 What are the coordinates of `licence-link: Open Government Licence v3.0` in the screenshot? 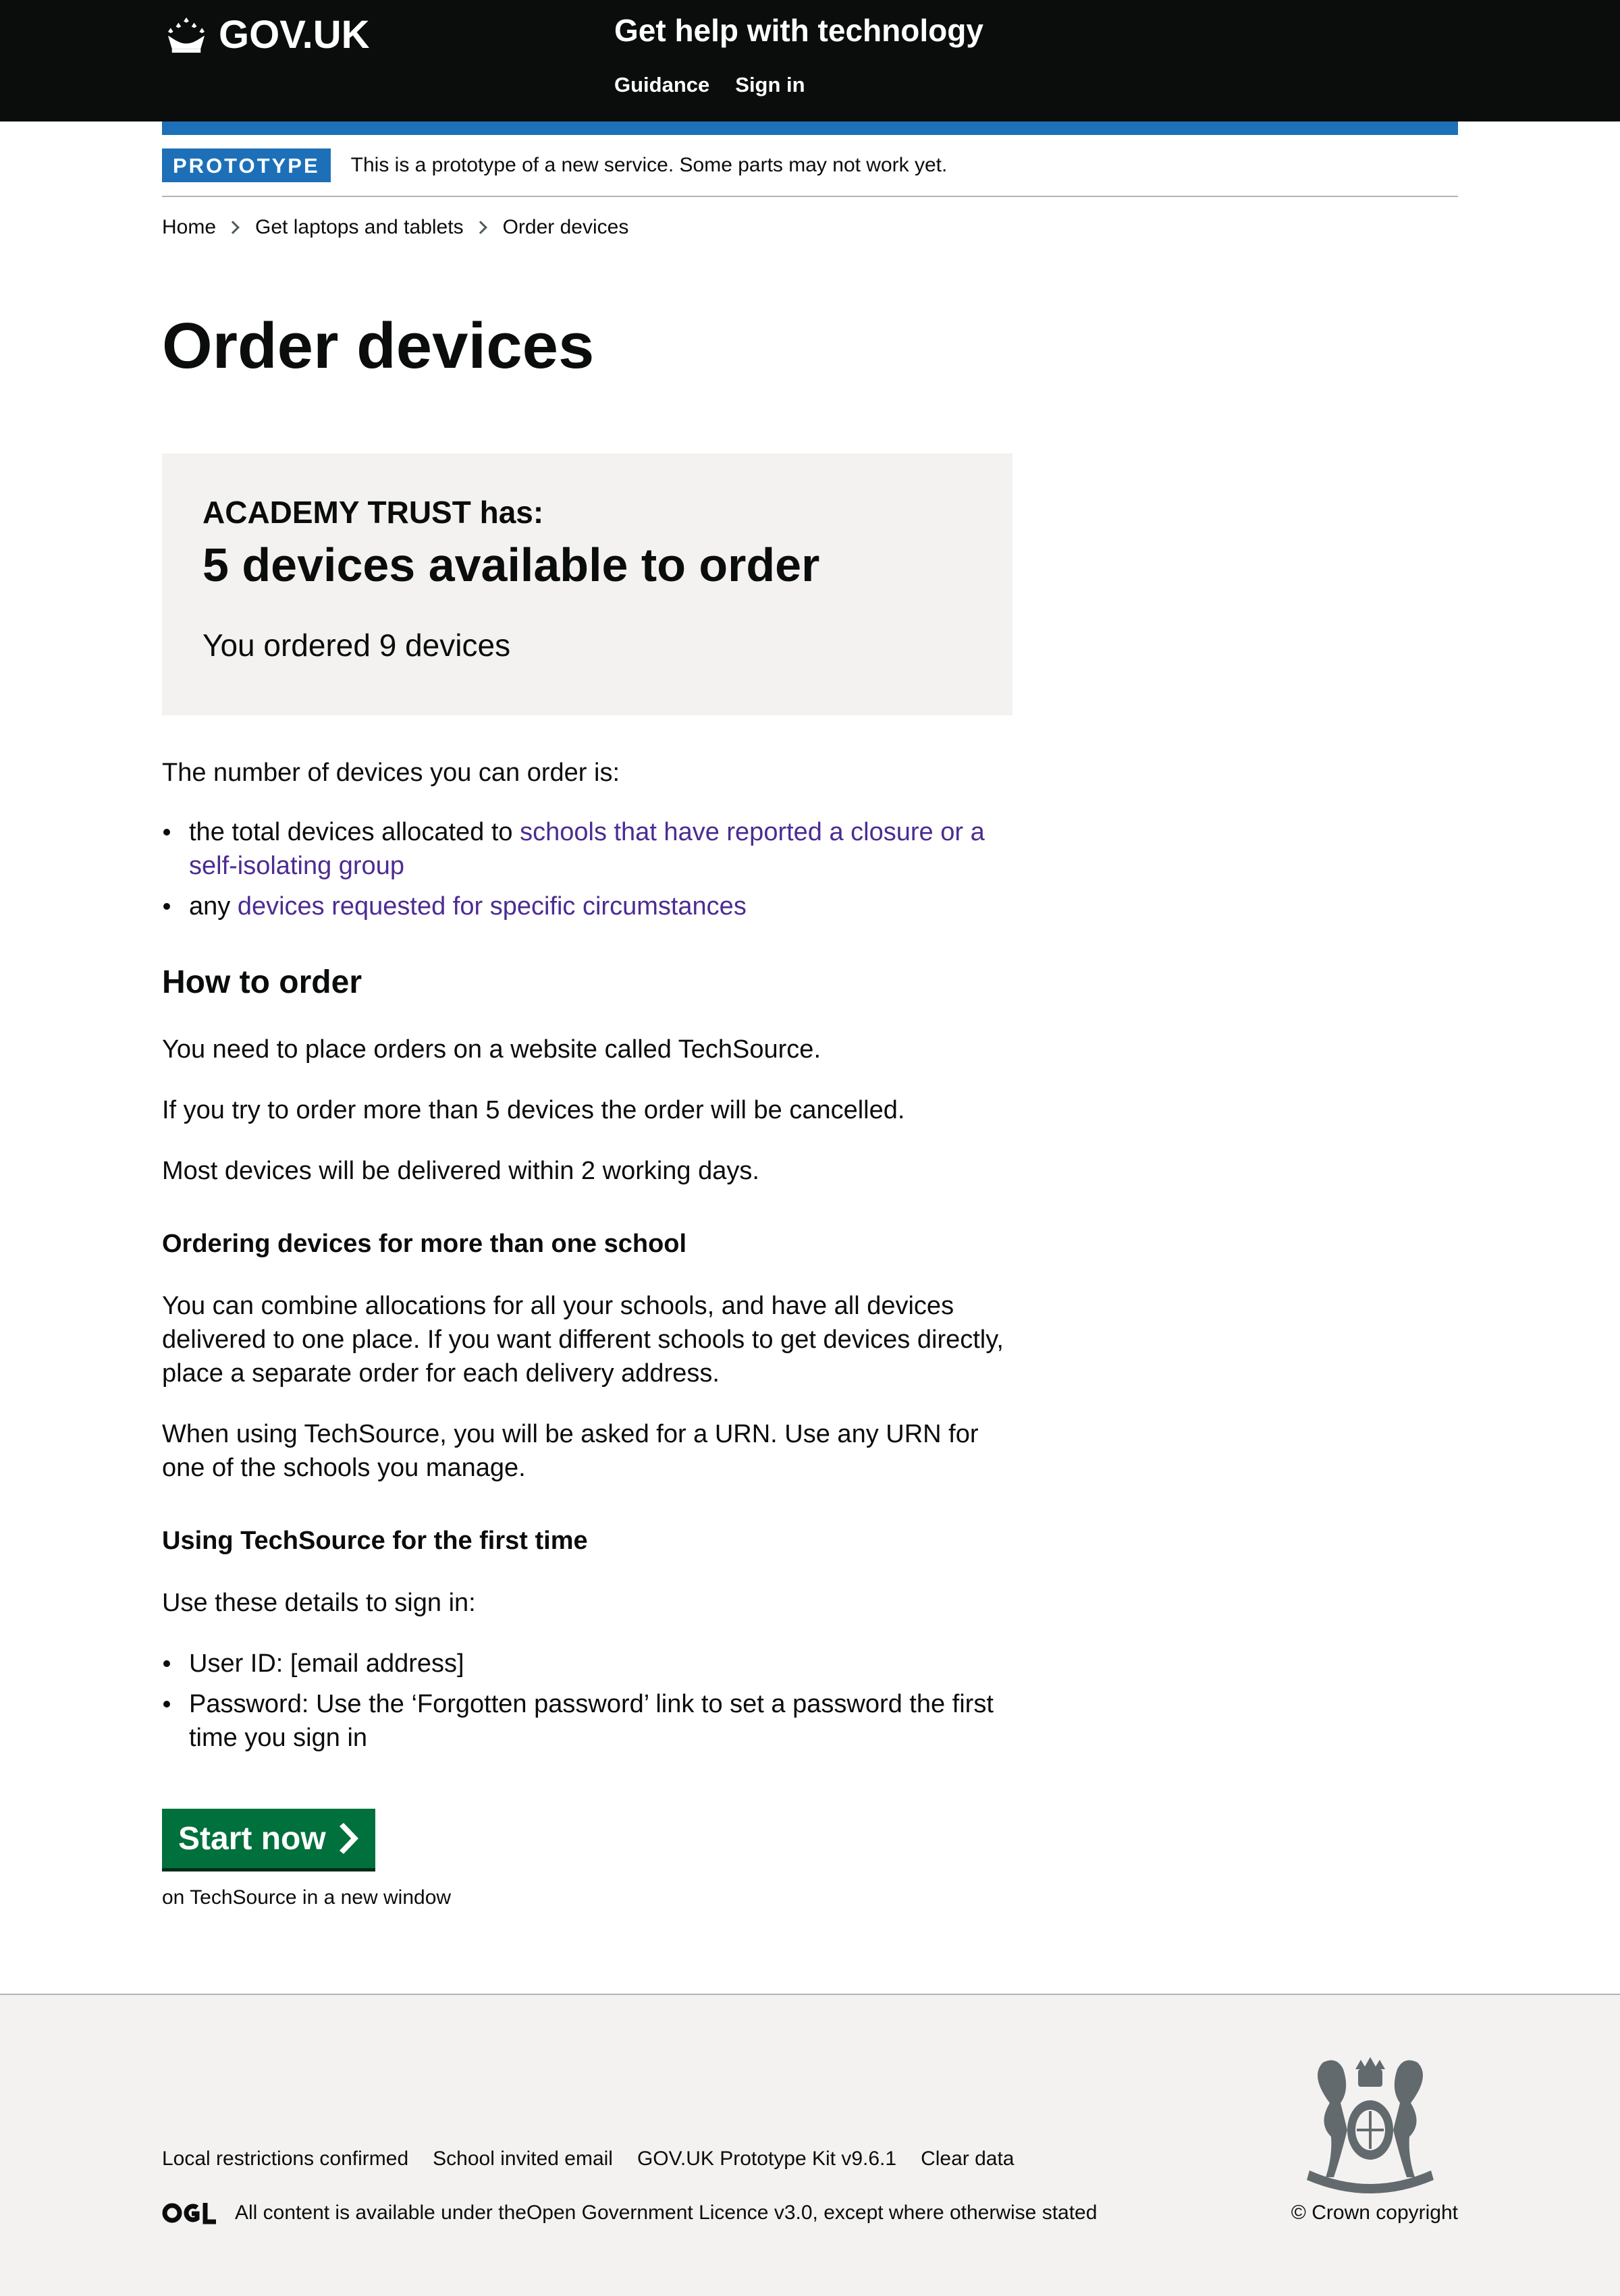 It's located at (669, 2213).